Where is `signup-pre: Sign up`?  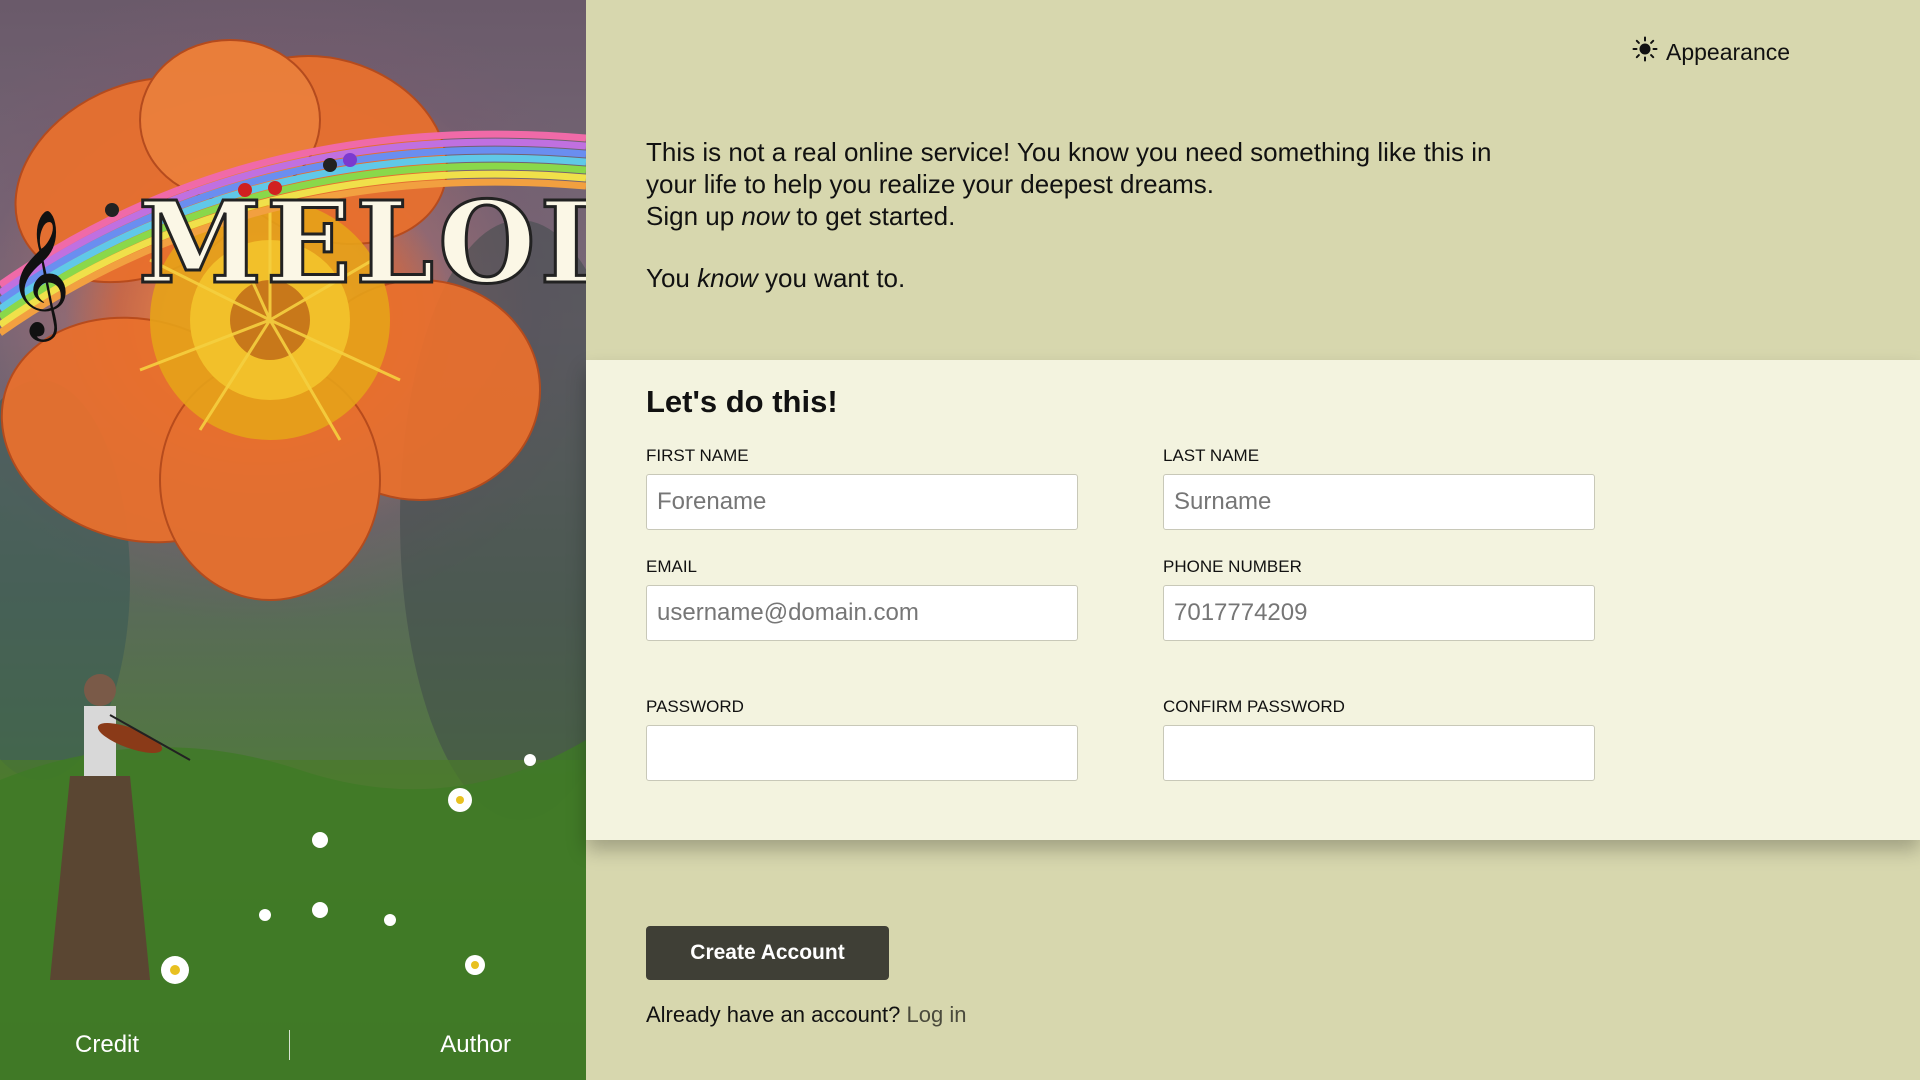
signup-pre: Sign up is located at coordinates (694, 216).